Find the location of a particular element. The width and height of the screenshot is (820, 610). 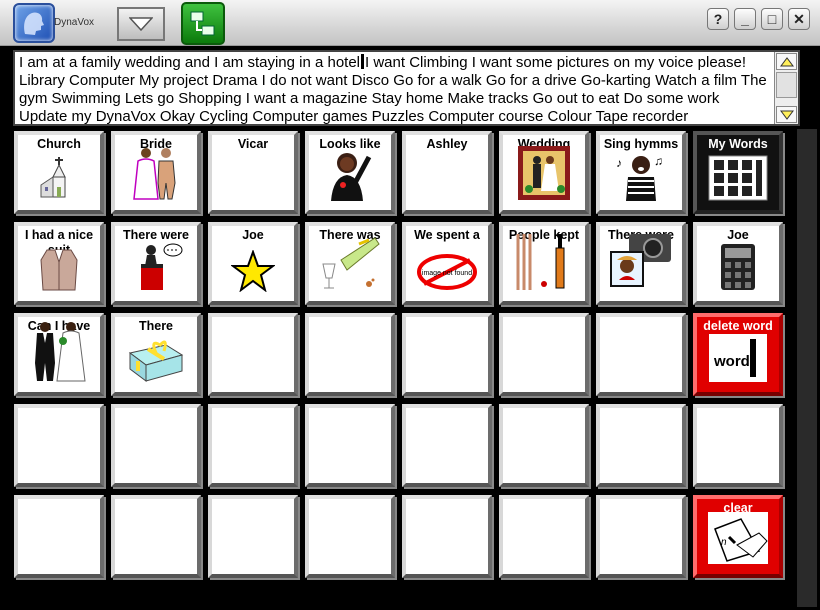

church-icon is located at coordinates (59, 180).